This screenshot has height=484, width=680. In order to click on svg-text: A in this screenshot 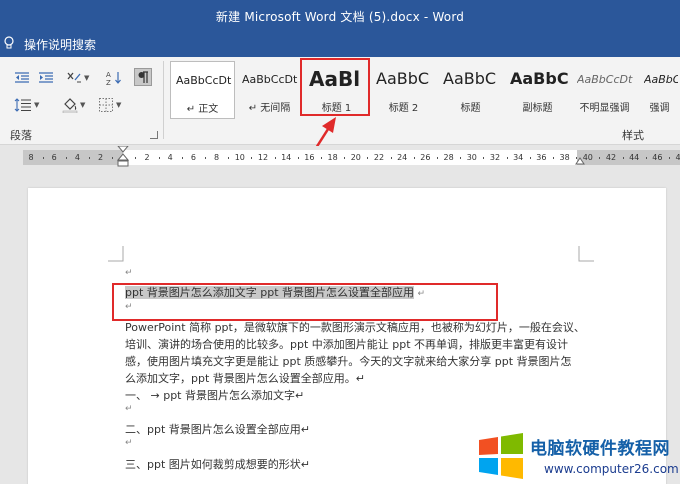, I will do `click(108, 75)`.